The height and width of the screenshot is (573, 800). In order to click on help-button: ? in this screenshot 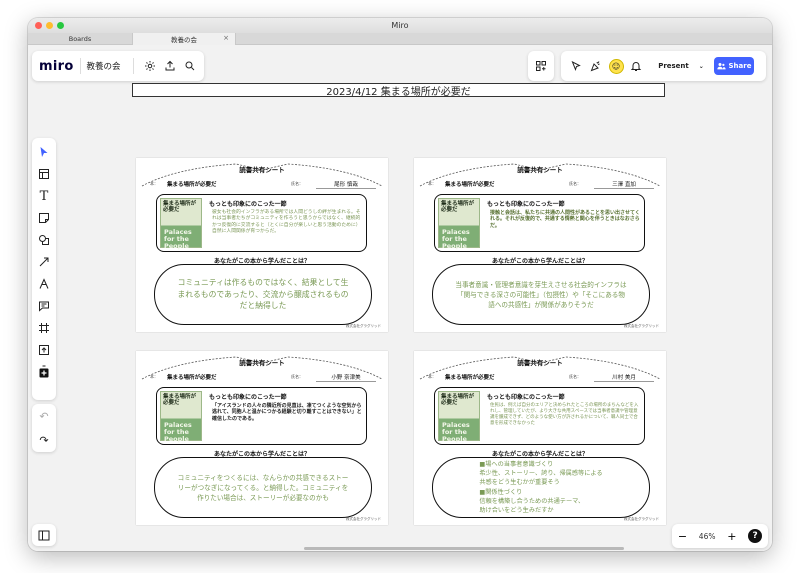, I will do `click(755, 536)`.